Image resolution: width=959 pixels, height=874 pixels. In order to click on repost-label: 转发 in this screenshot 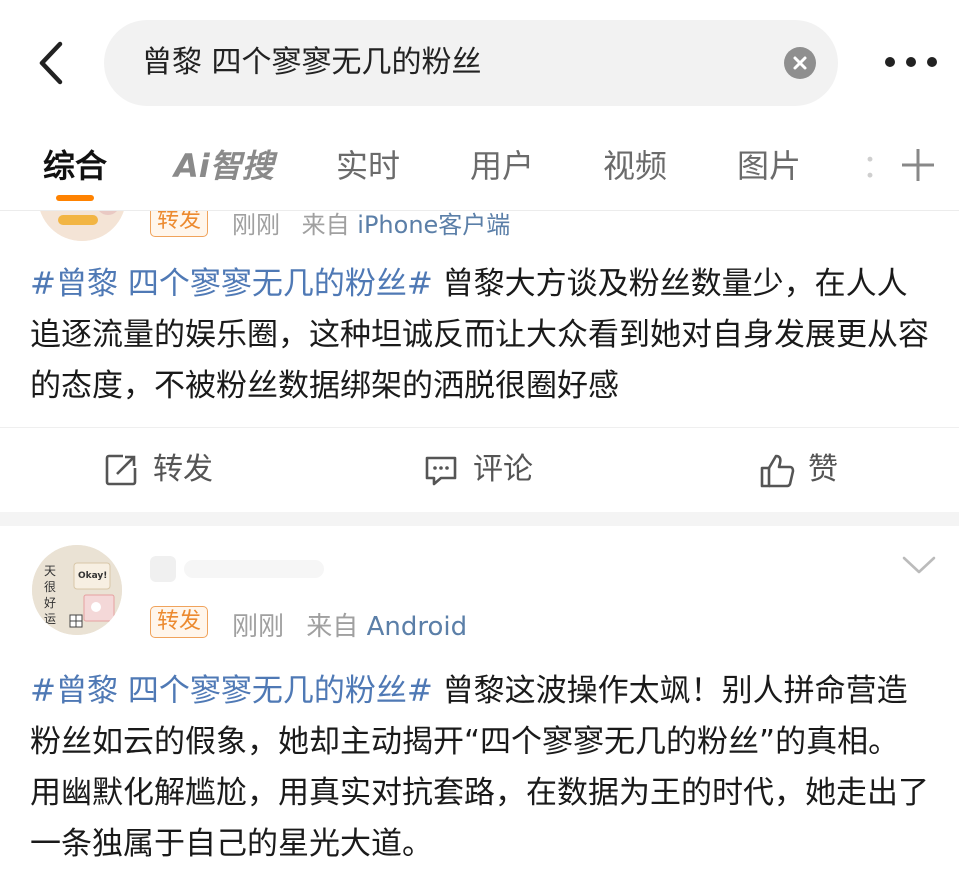, I will do `click(183, 469)`.